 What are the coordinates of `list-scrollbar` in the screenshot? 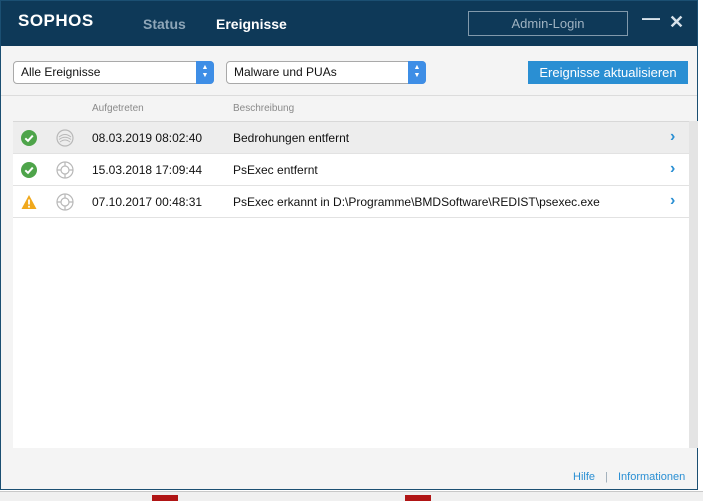 It's located at (693, 284).